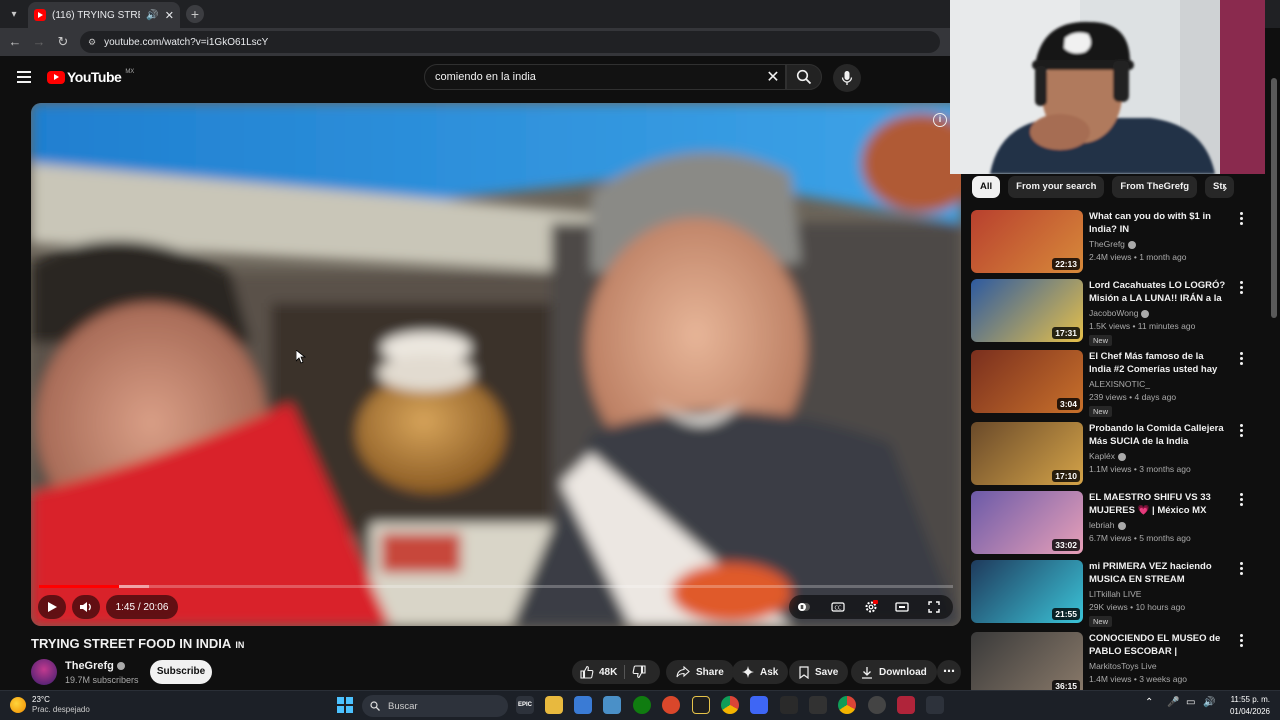 The image size is (1280, 720). I want to click on streaming-app-icon, so click(906, 705).